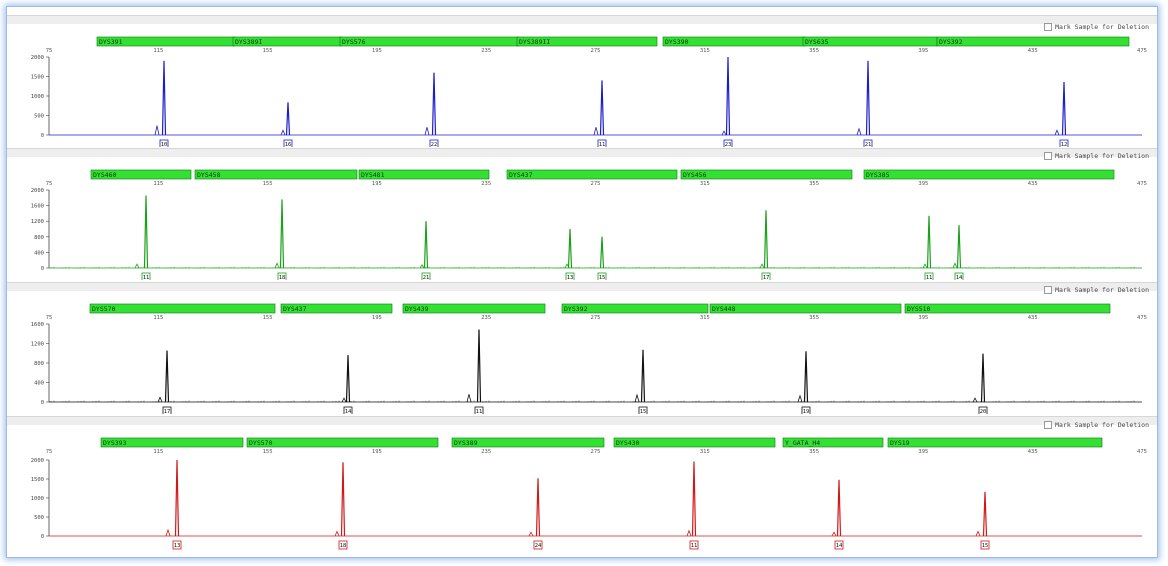  What do you see at coordinates (628, 443) in the screenshot?
I see `marker-name: DYS430` at bounding box center [628, 443].